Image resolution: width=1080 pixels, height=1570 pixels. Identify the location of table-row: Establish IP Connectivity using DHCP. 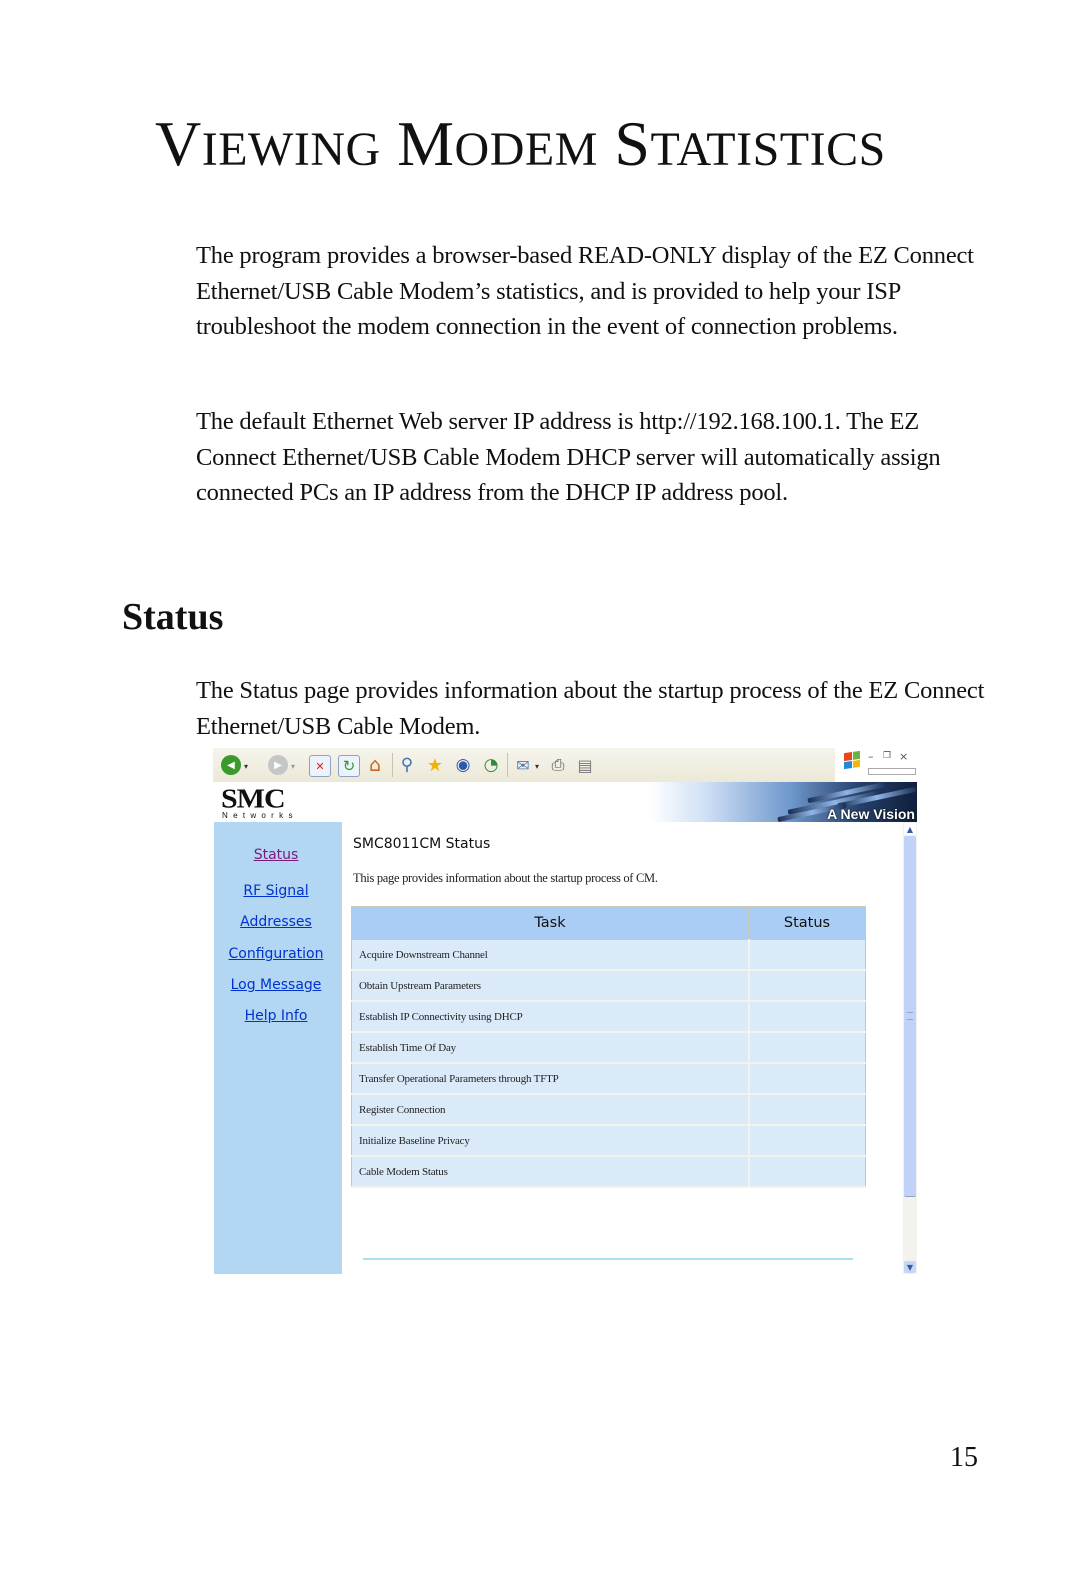
(608, 1016).